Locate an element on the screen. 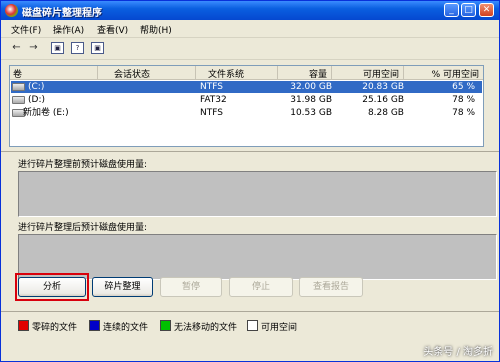 This screenshot has width=500, height=362. volume-name: (D:) is located at coordinates (36, 100).